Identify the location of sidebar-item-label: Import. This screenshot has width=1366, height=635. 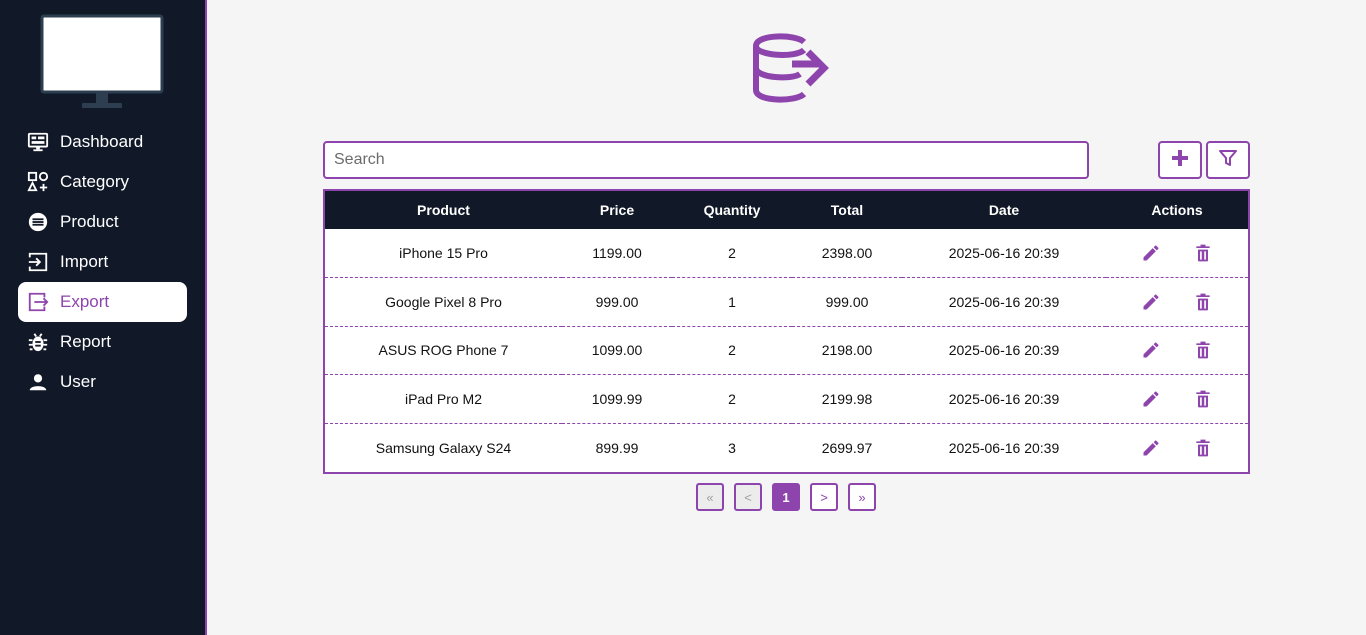
(84, 261).